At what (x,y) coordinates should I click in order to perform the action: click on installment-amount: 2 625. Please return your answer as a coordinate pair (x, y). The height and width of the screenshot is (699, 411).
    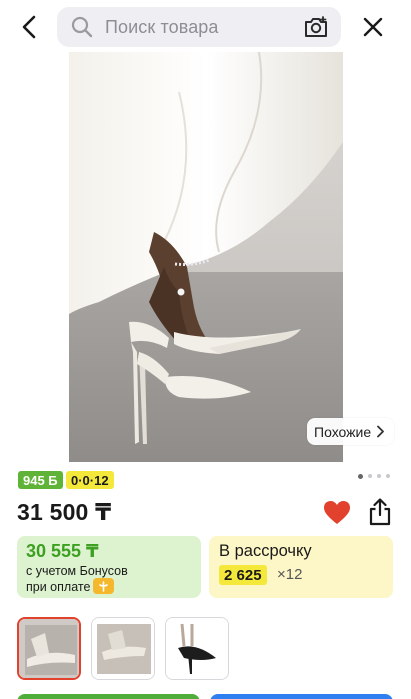
    Looking at the image, I should click on (243, 575).